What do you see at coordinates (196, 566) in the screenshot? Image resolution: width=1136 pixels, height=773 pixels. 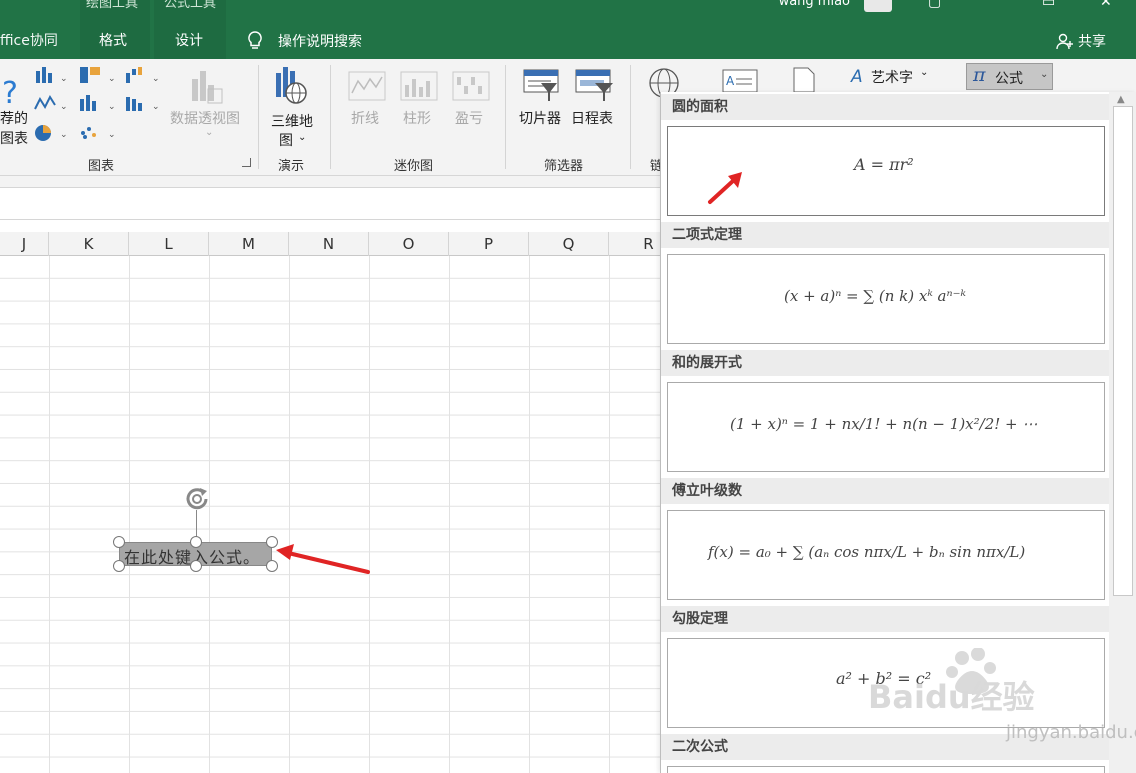 I see `resize-handle-b` at bounding box center [196, 566].